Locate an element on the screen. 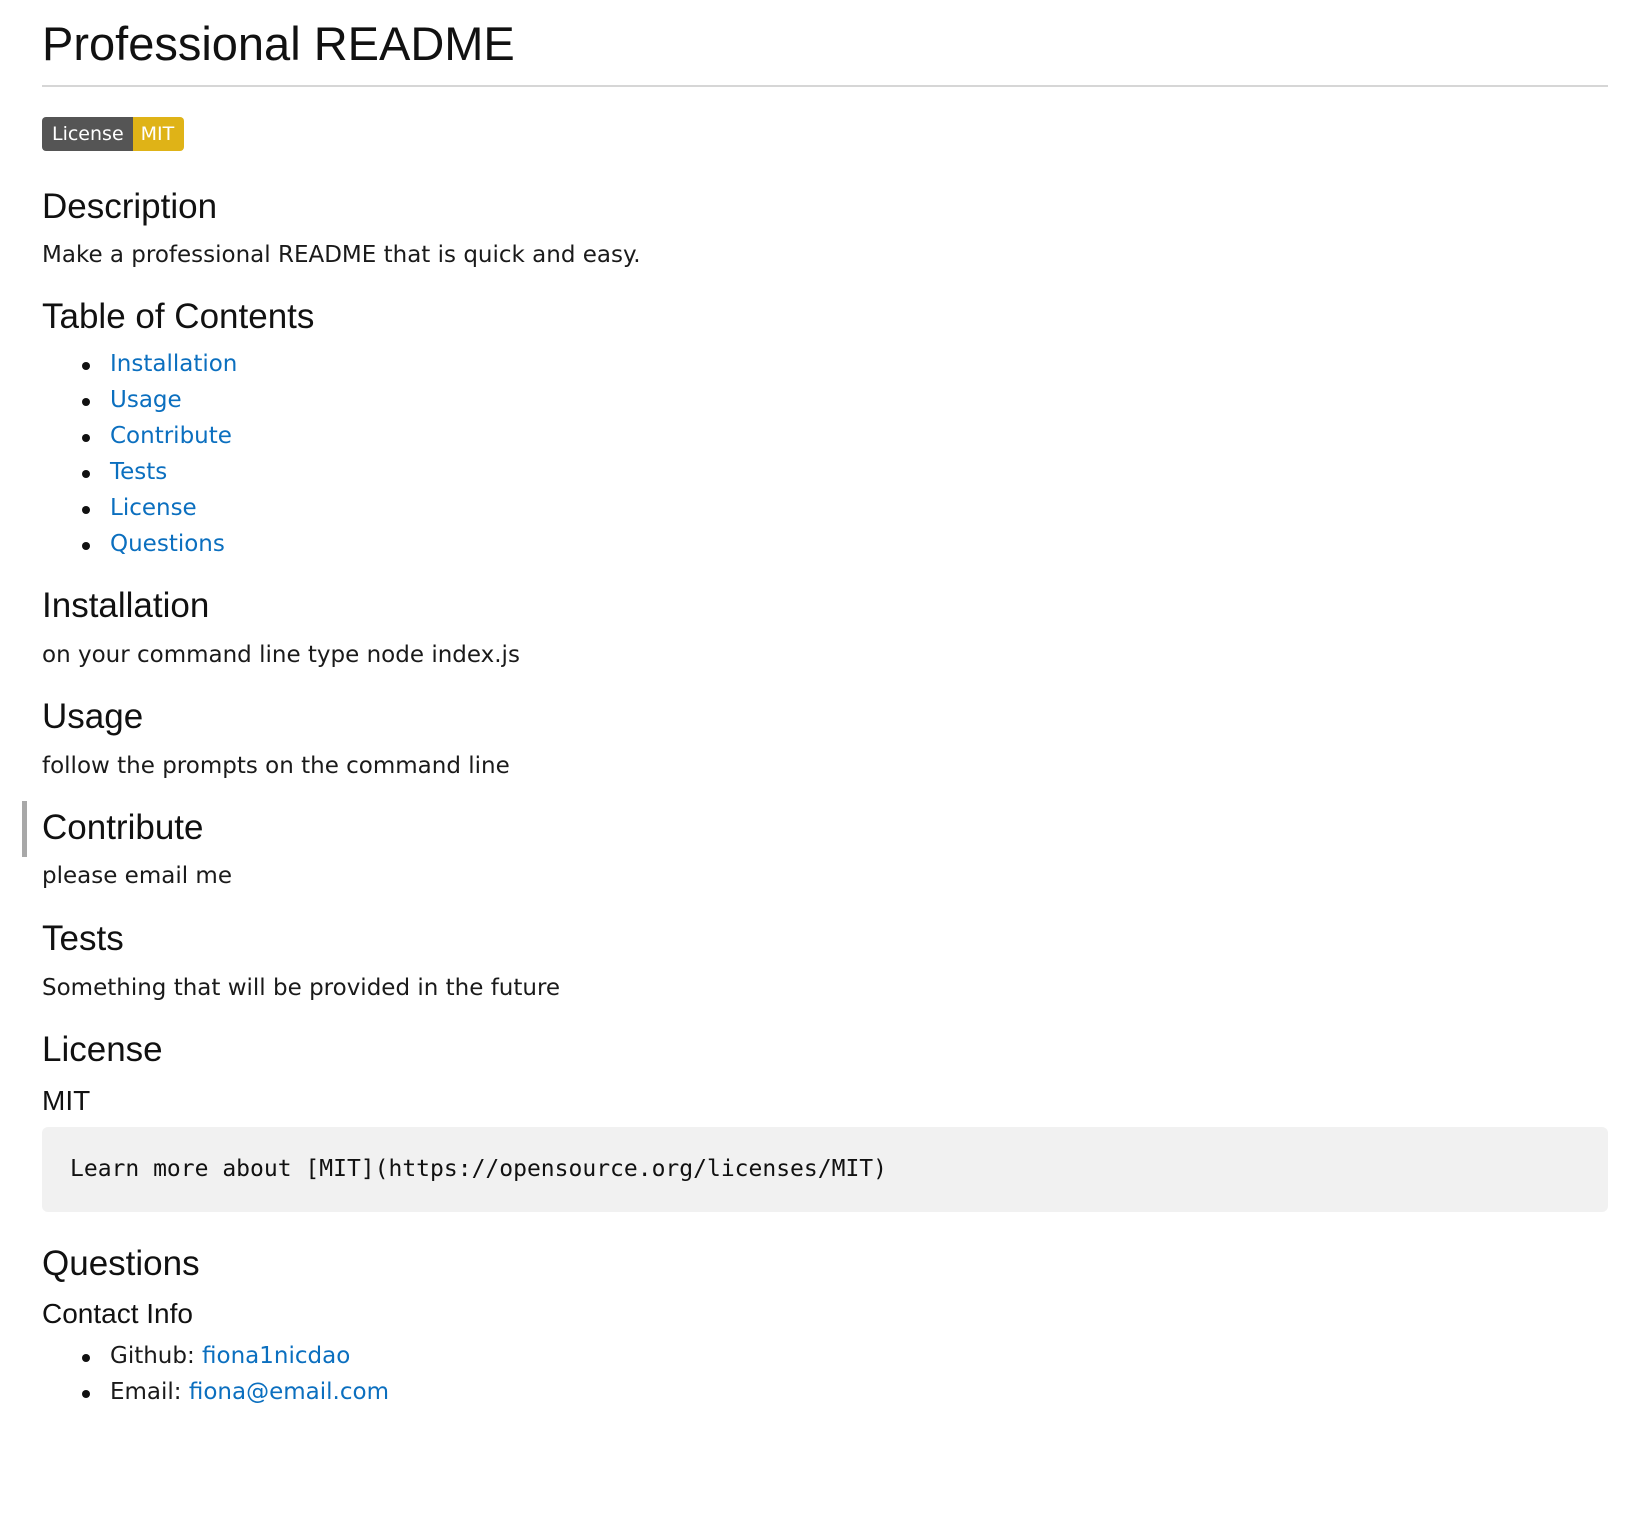 The image size is (1642, 1530). toc-item-usage: Usage is located at coordinates (825, 400).